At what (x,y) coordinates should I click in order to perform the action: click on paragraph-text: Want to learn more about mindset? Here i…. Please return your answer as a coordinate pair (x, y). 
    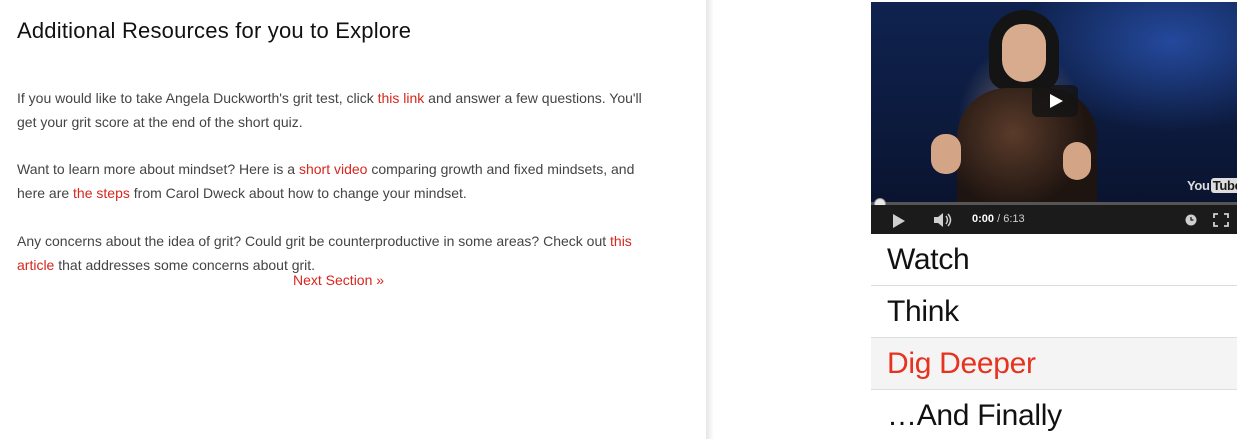
    Looking at the image, I should click on (158, 169).